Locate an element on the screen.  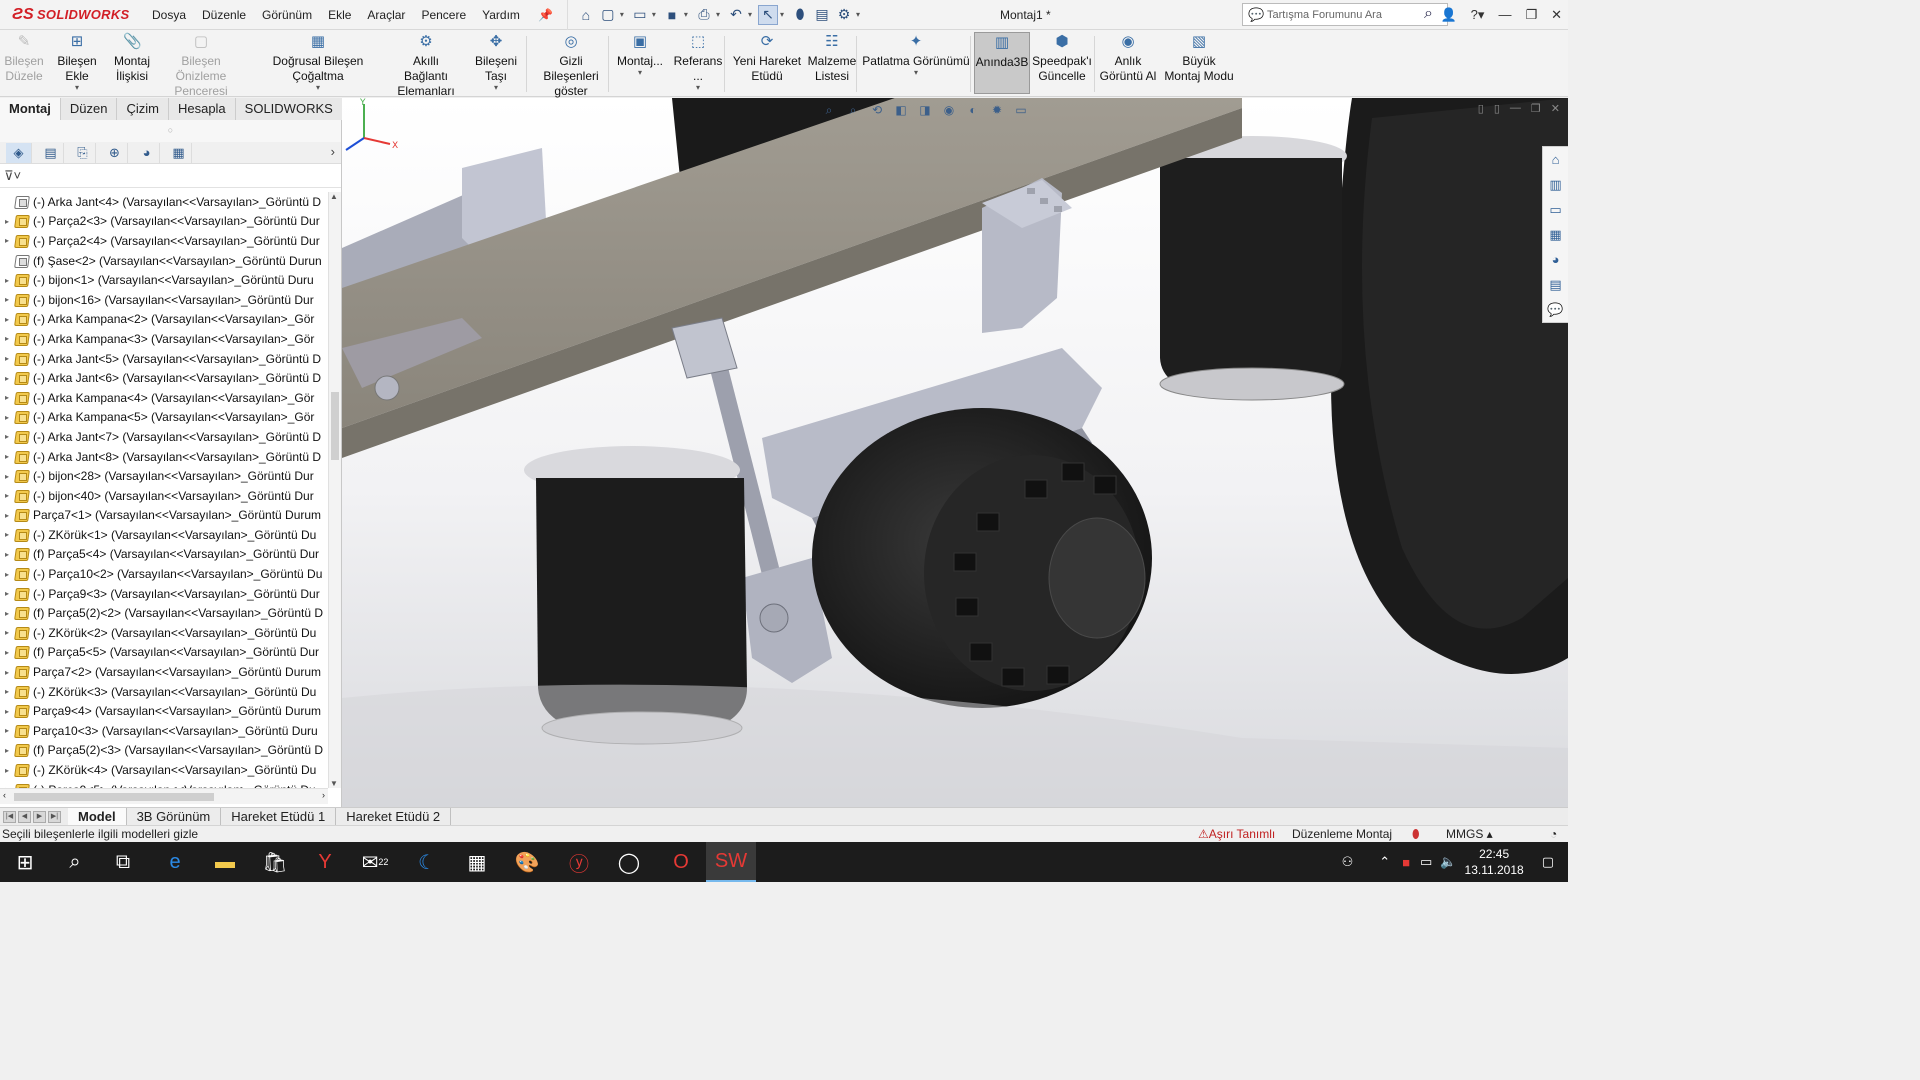
tab-0: Montaj is located at coordinates (30, 109).